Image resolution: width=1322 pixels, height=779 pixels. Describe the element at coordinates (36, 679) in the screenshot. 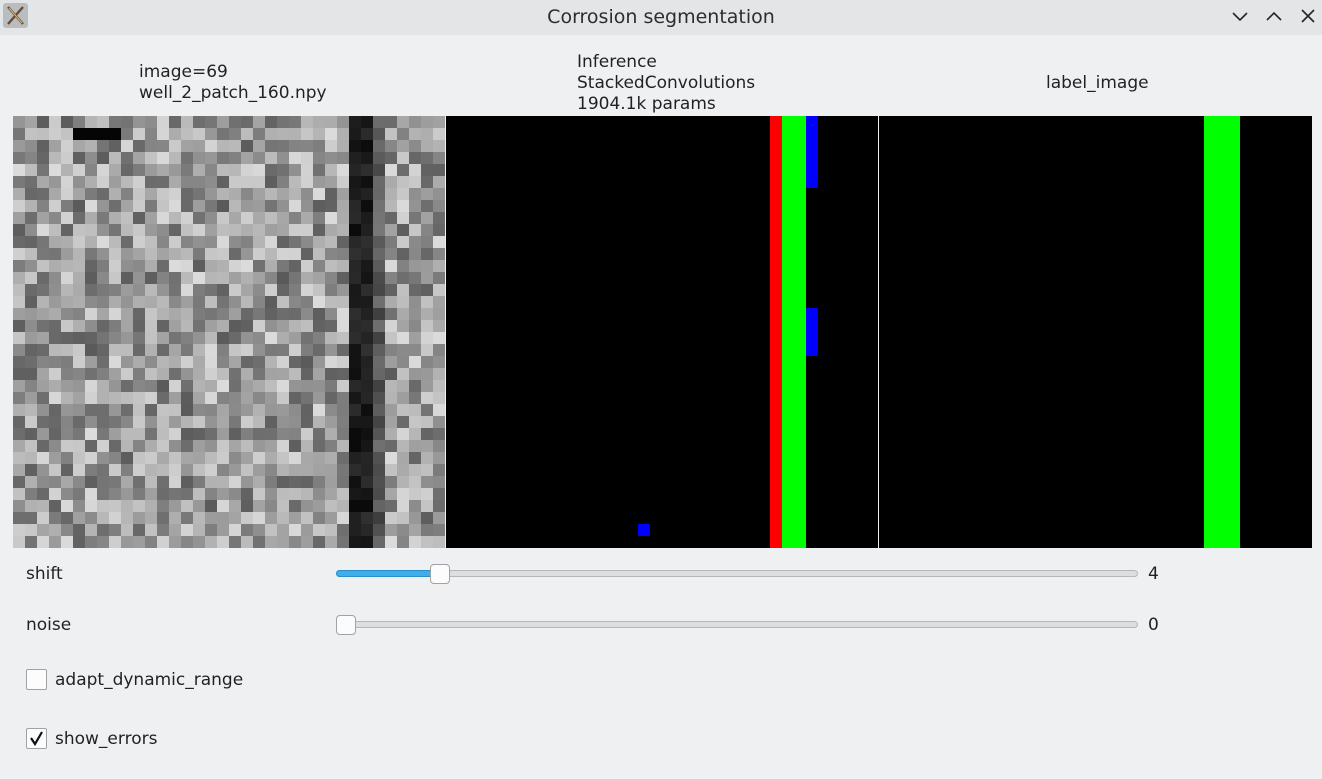

I see `adapt-dynamic-range-checkbox` at that location.